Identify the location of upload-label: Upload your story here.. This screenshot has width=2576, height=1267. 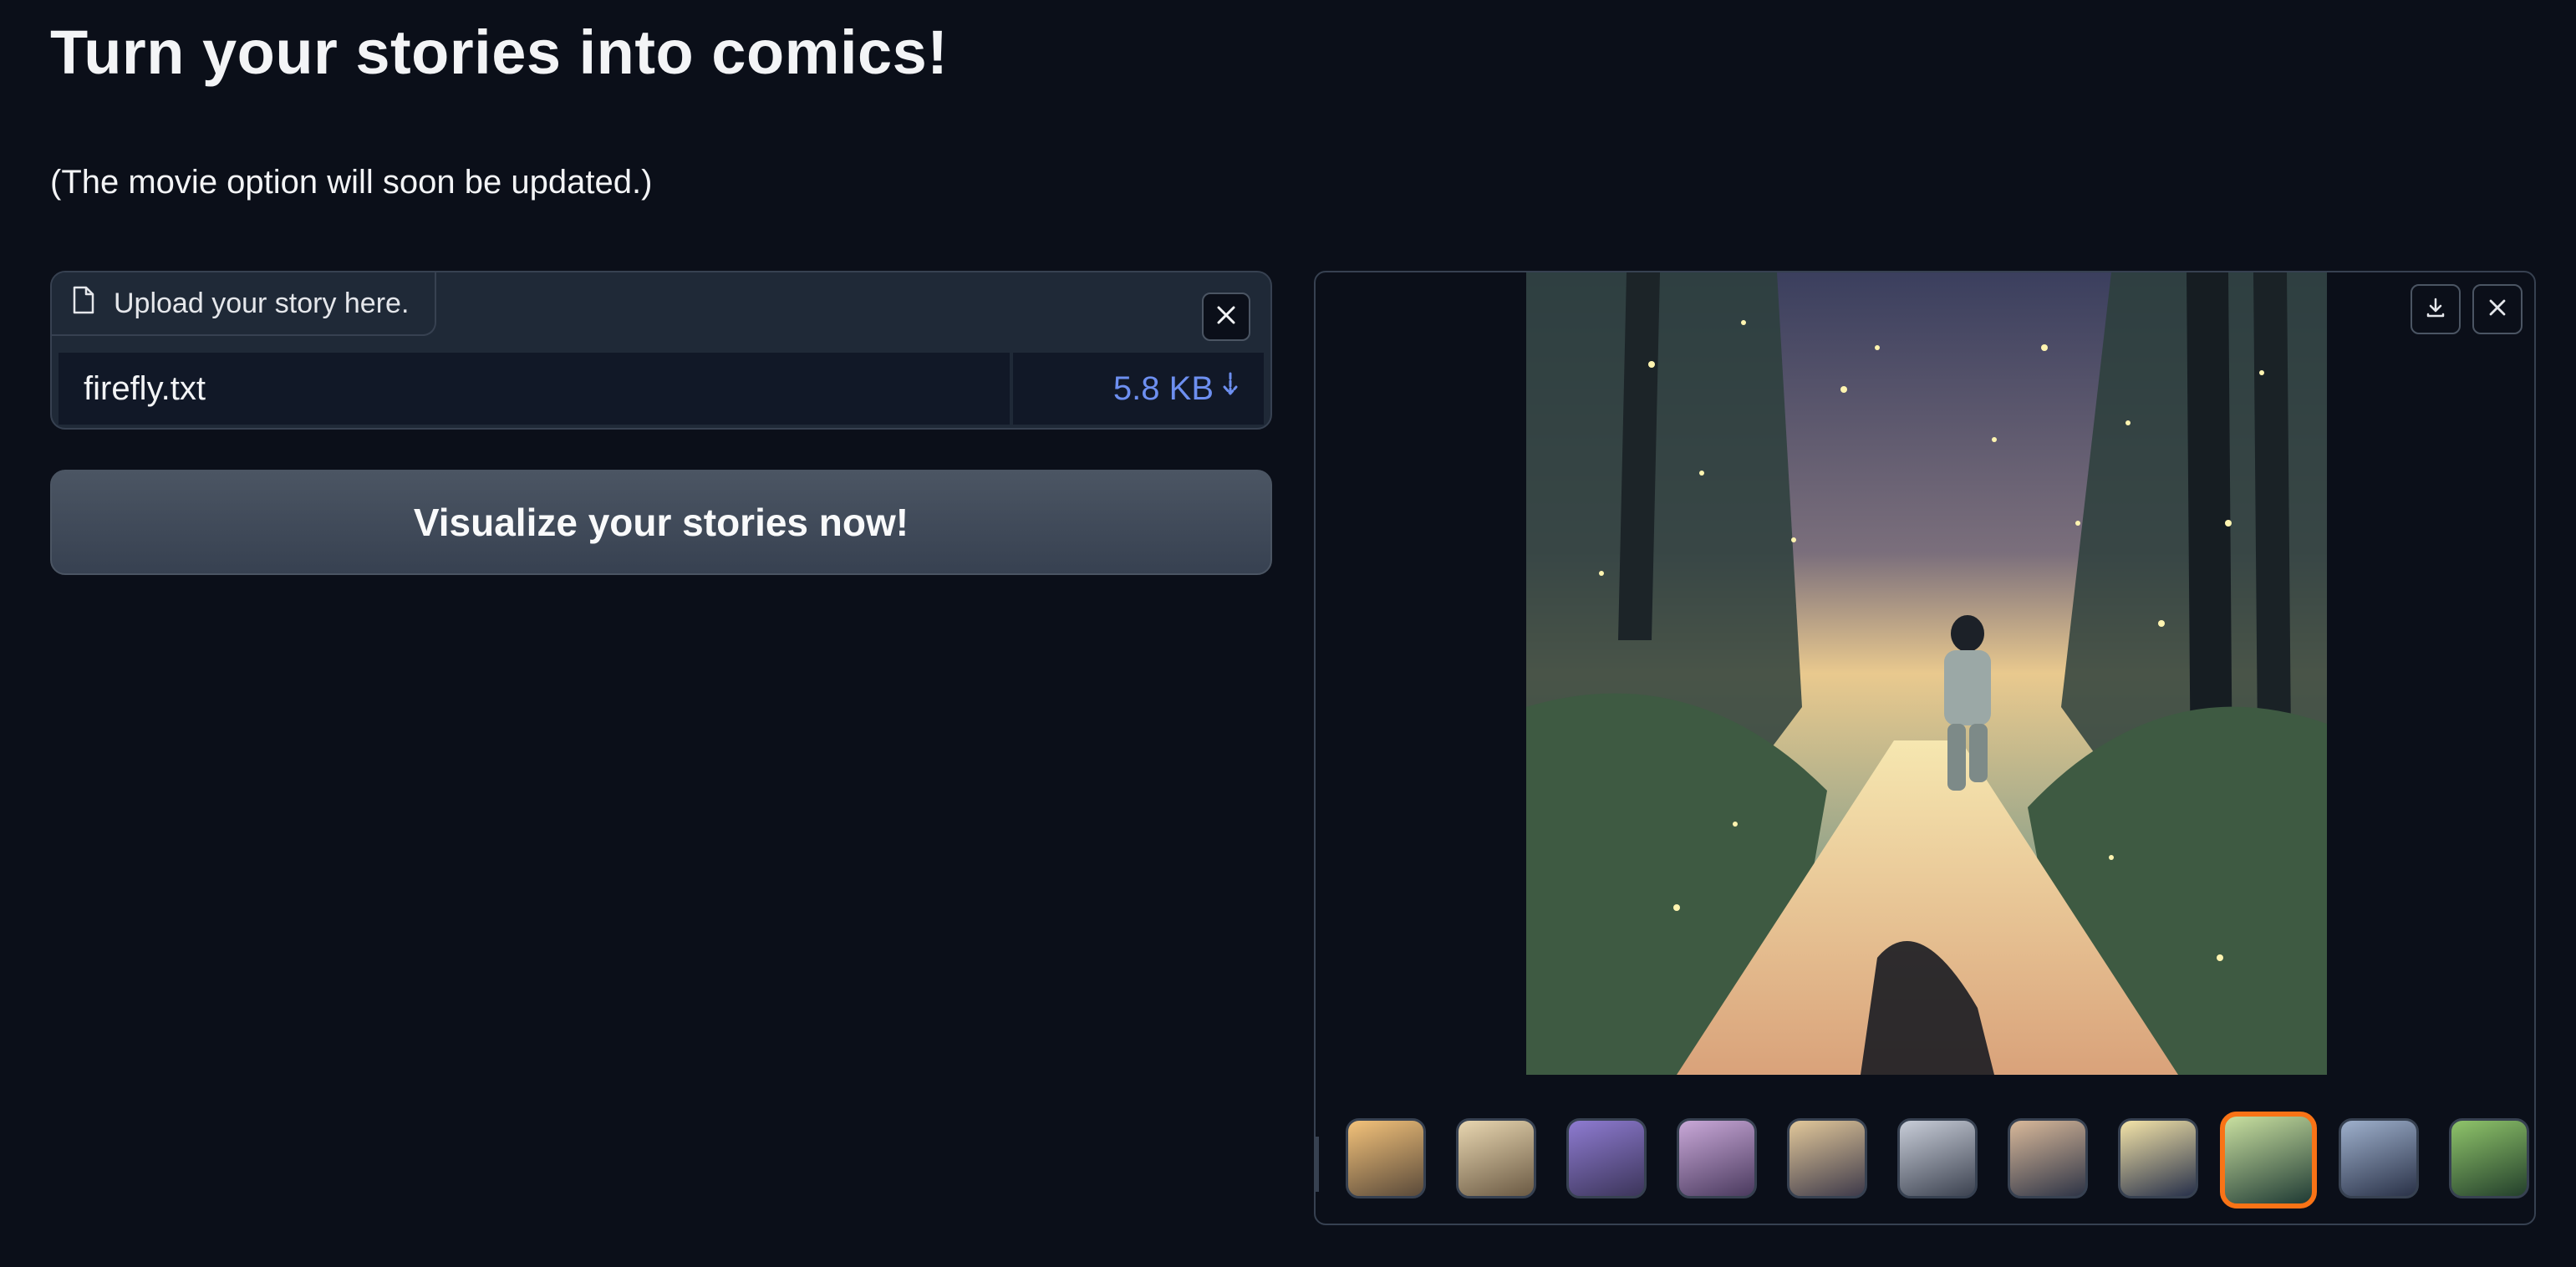
(244, 304).